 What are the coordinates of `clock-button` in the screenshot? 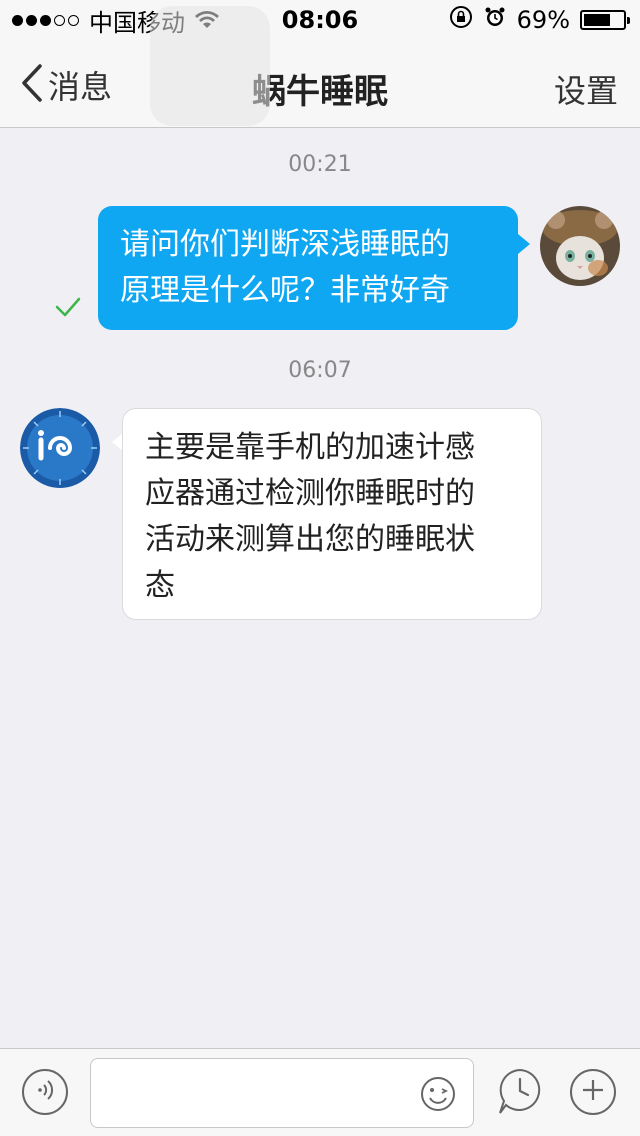 It's located at (520, 1094).